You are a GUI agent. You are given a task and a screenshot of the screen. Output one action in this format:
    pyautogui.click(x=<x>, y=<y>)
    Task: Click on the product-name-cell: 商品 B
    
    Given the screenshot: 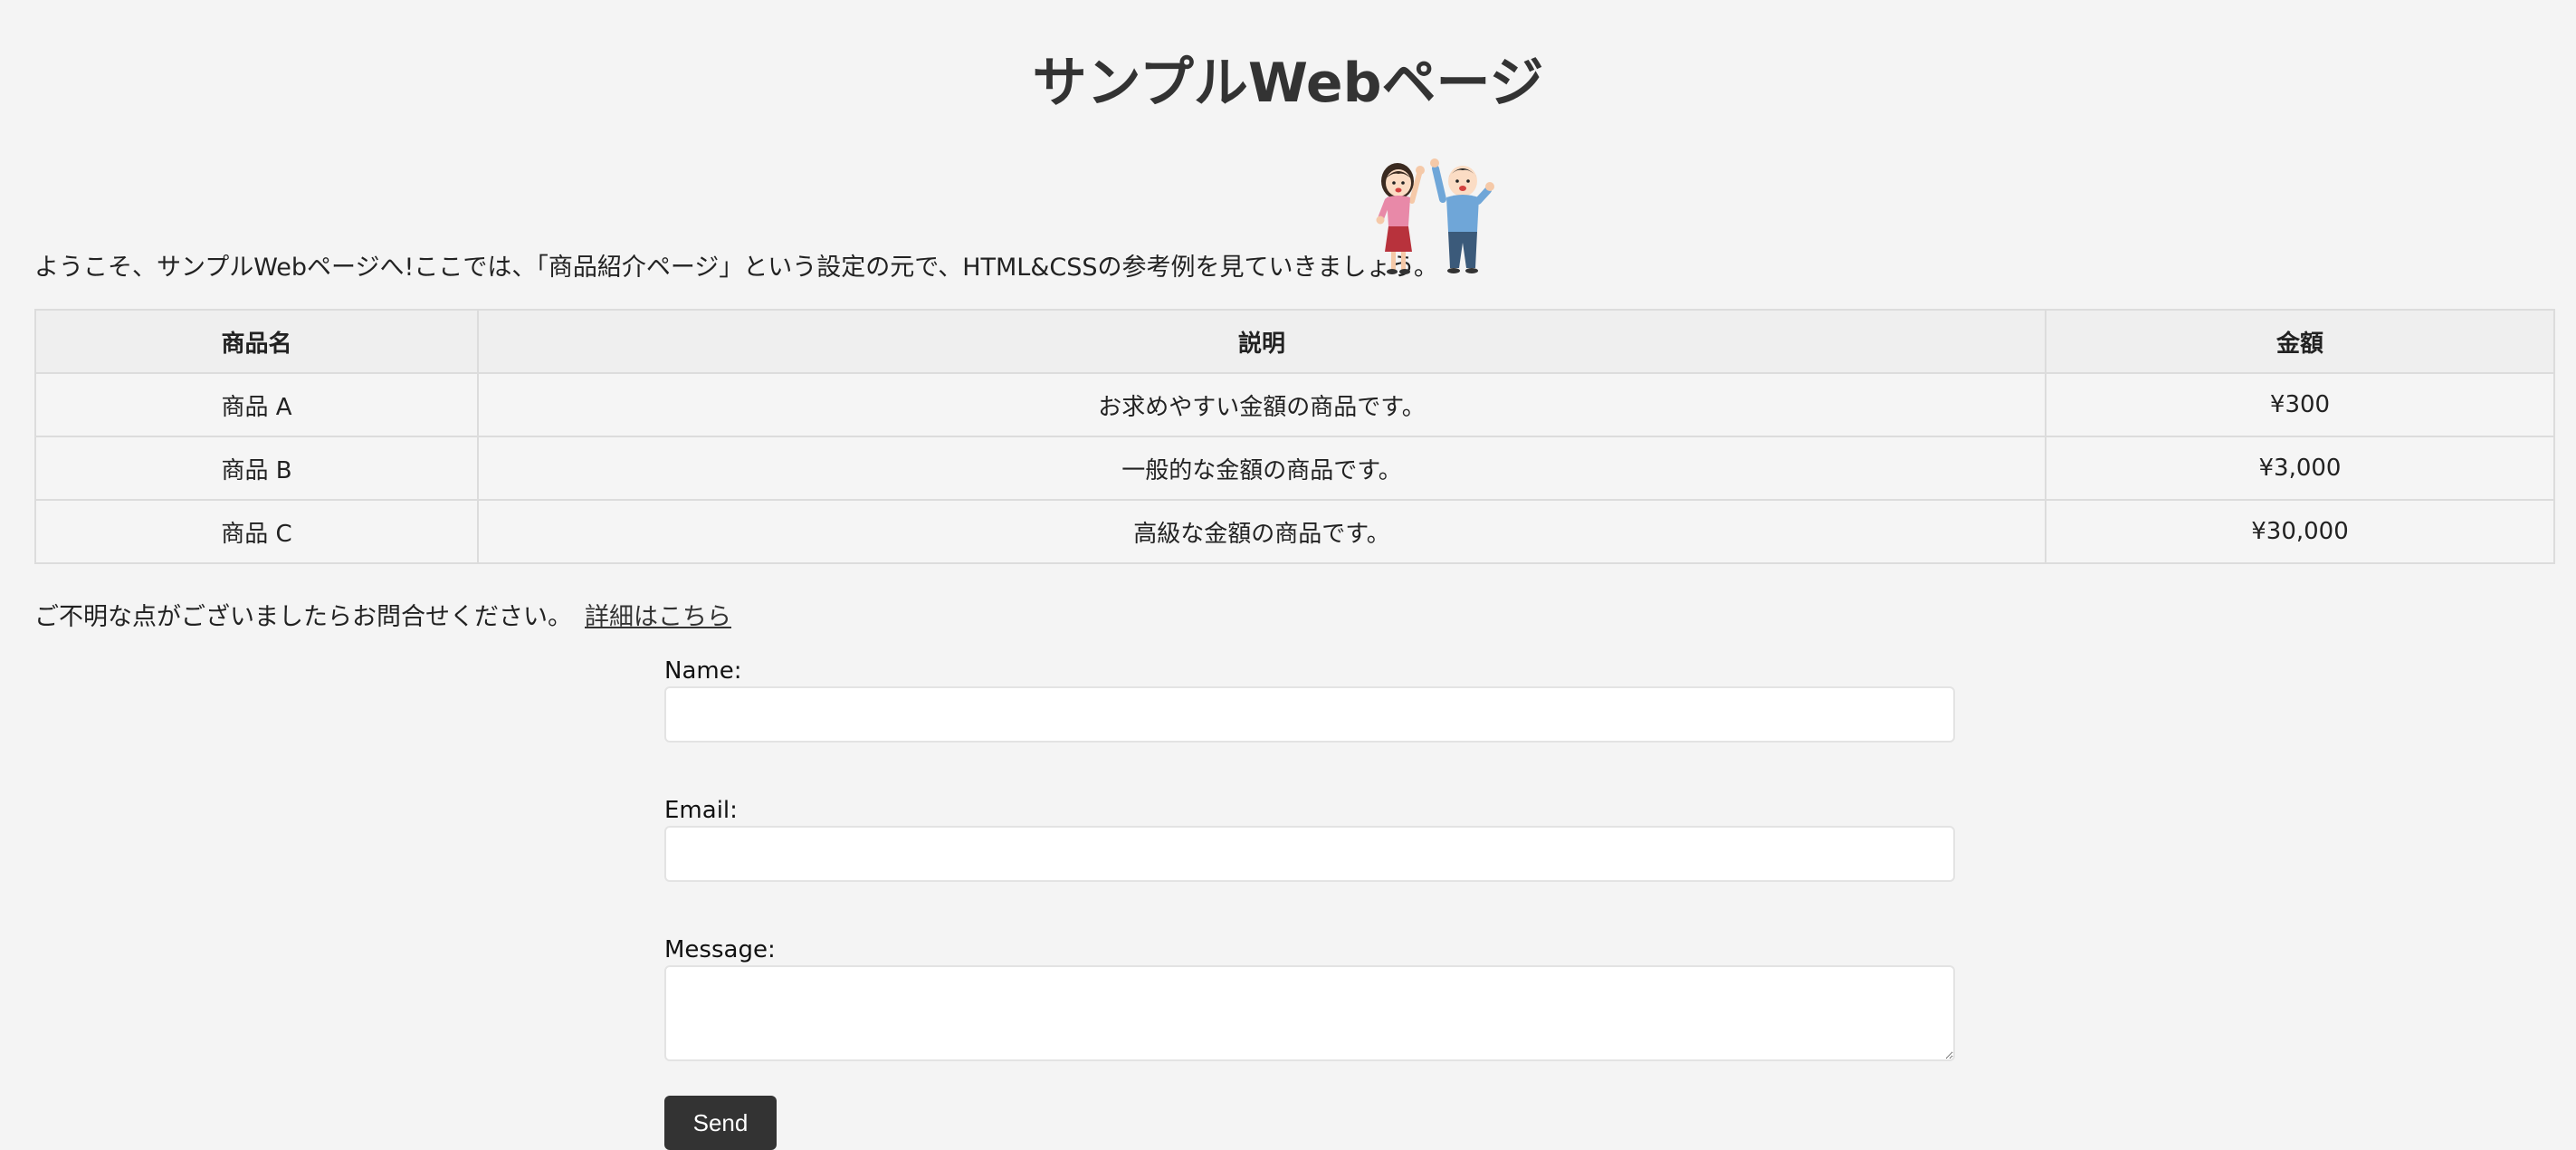 What is the action you would take?
    pyautogui.click(x=256, y=469)
    